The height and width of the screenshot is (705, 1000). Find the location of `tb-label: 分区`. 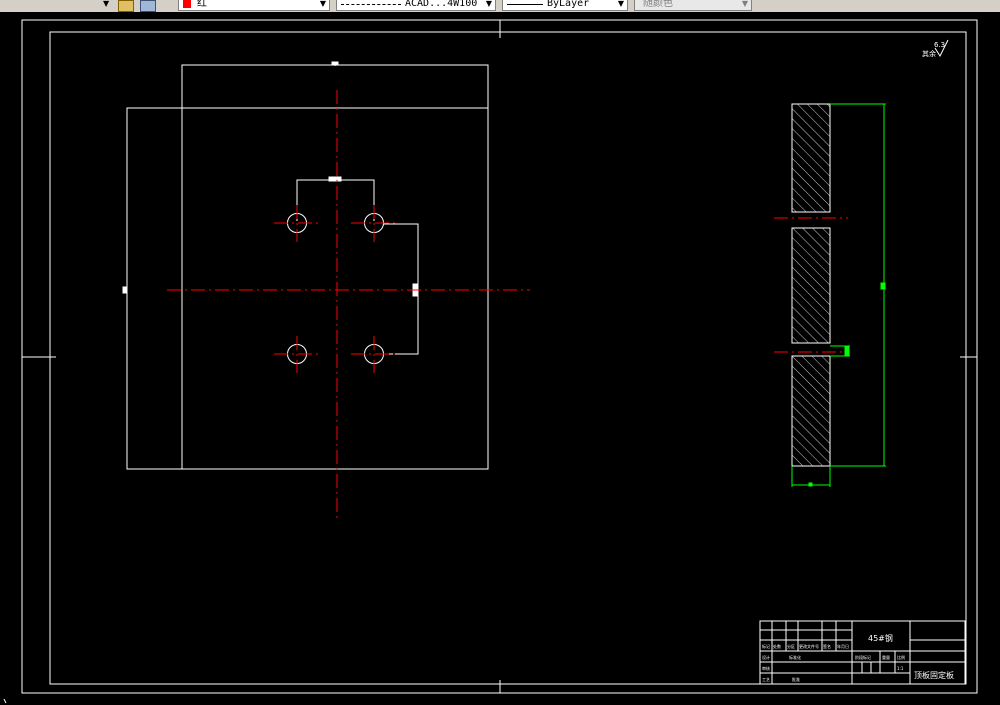

tb-label: 分区 is located at coordinates (791, 646).